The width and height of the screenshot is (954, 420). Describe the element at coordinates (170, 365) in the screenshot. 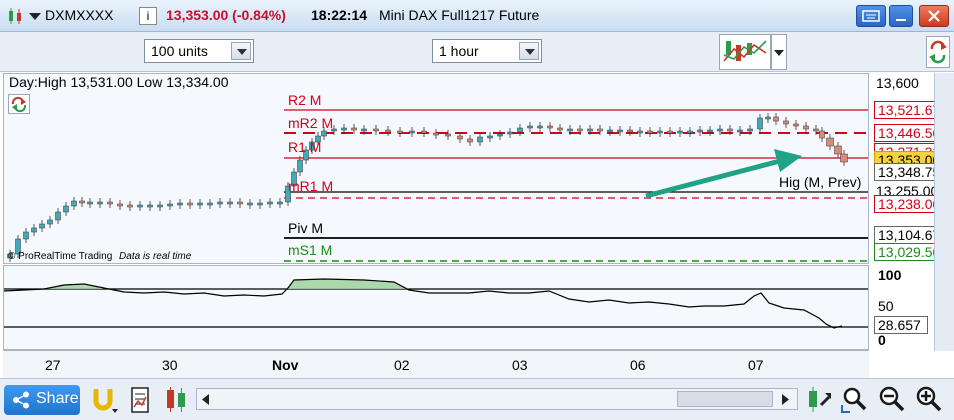

I see `x-label-30: 30` at that location.